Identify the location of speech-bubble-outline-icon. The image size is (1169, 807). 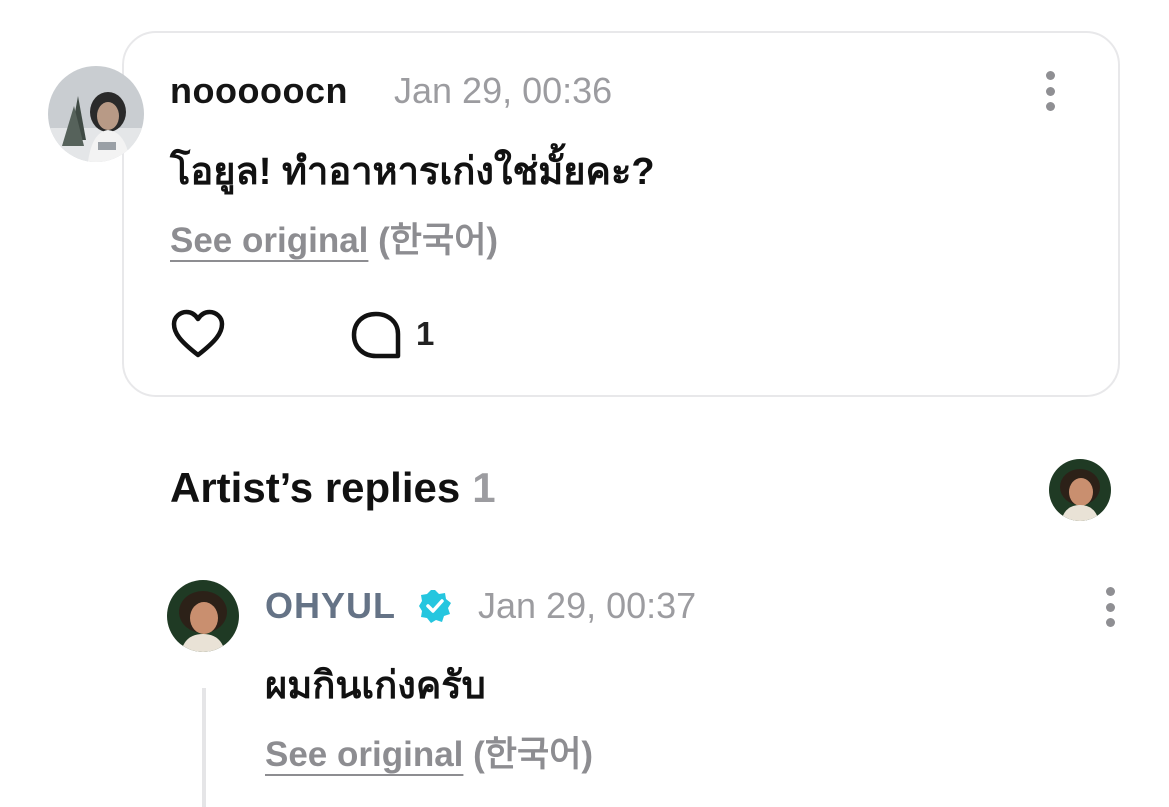
(376, 335).